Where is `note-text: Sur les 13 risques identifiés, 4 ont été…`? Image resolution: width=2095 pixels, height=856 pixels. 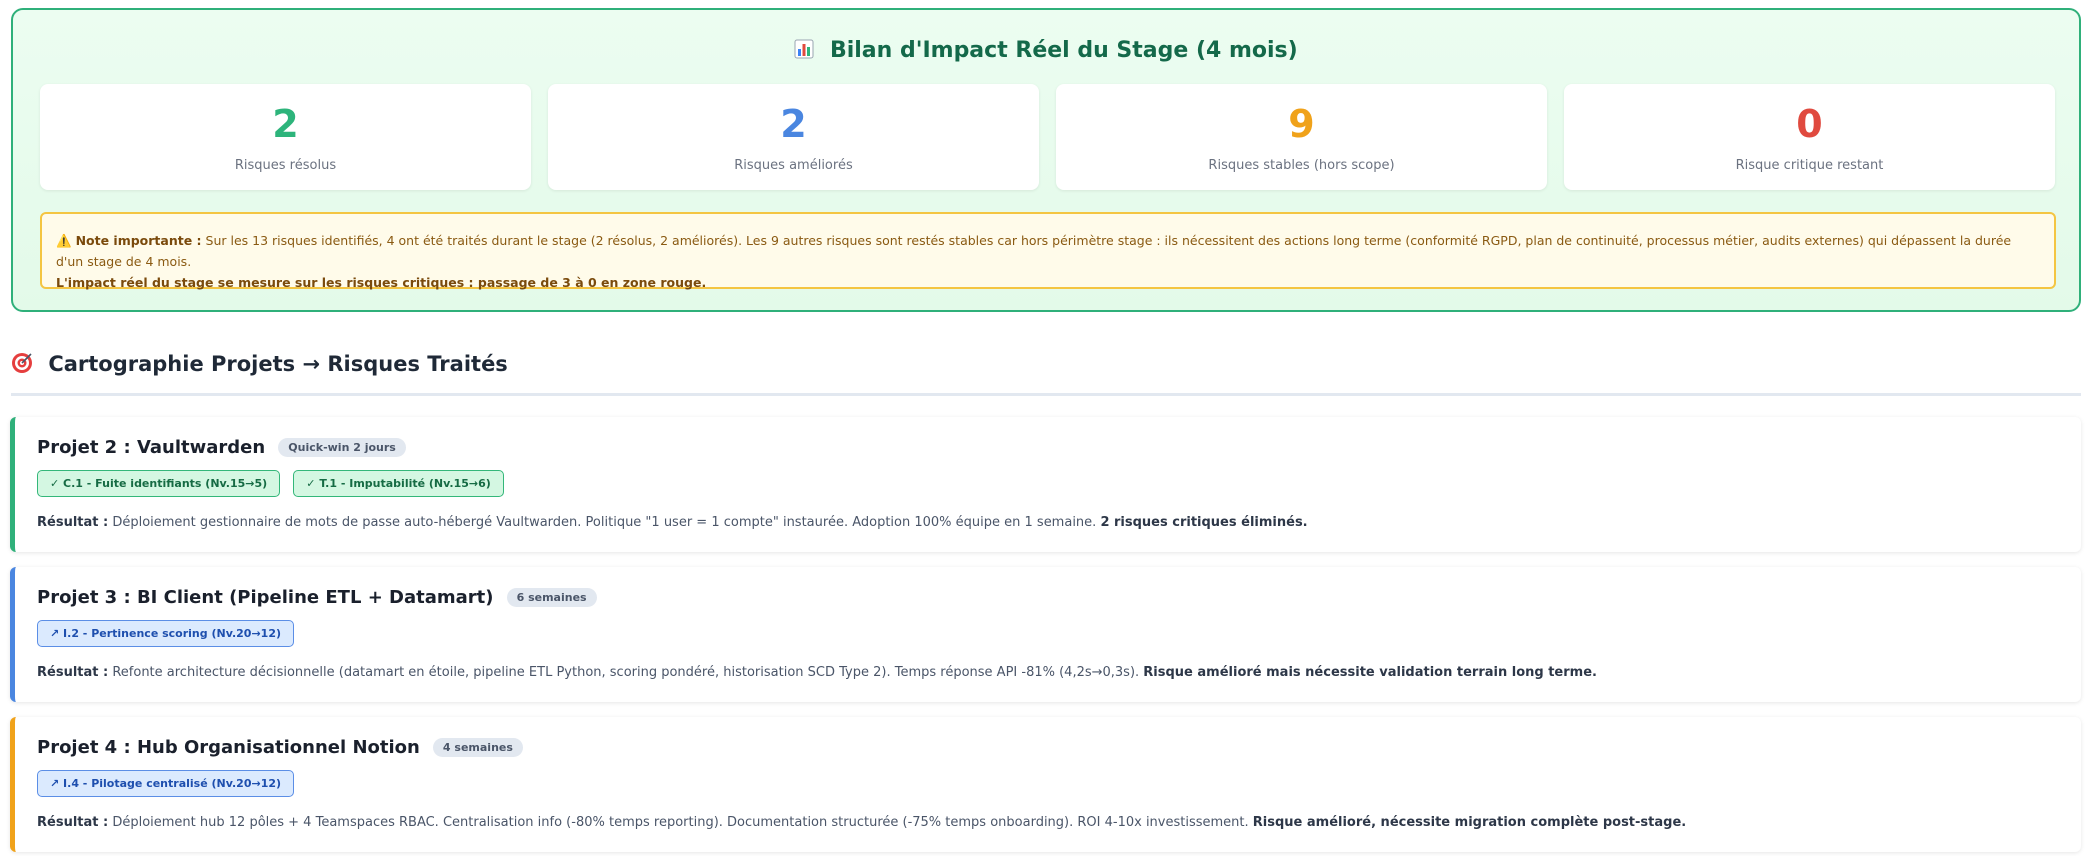 note-text: Sur les 13 risques identifiés, 4 ont été… is located at coordinates (1034, 251).